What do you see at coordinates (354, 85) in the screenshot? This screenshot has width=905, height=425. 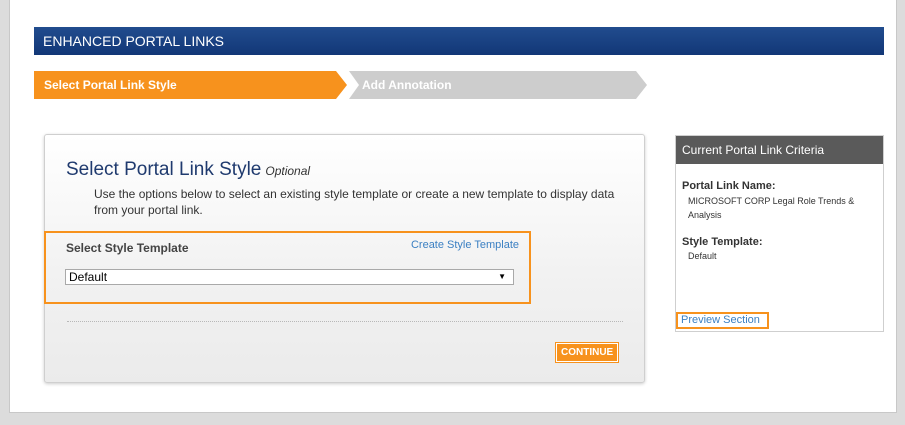 I see `step-notch` at bounding box center [354, 85].